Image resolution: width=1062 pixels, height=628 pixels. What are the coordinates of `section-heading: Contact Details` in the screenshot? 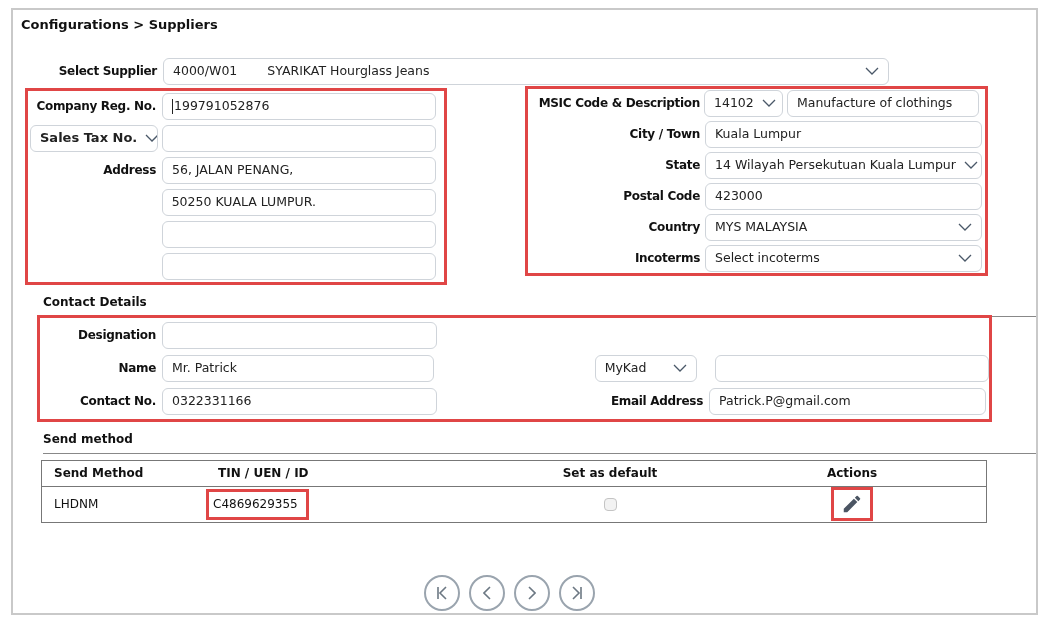 It's located at (95, 301).